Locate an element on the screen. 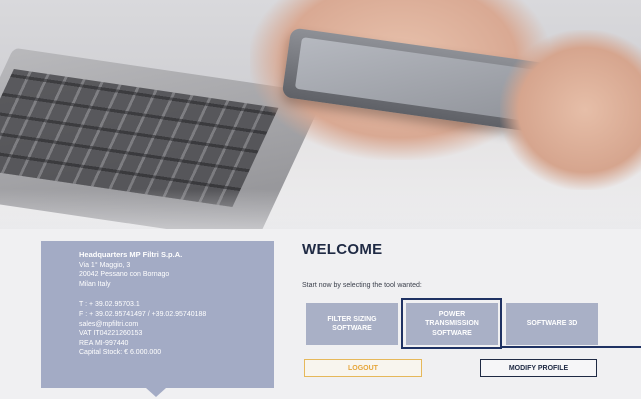 The image size is (641, 399). capital-stock: Capital Stock: € 6.000.000 is located at coordinates (120, 353).